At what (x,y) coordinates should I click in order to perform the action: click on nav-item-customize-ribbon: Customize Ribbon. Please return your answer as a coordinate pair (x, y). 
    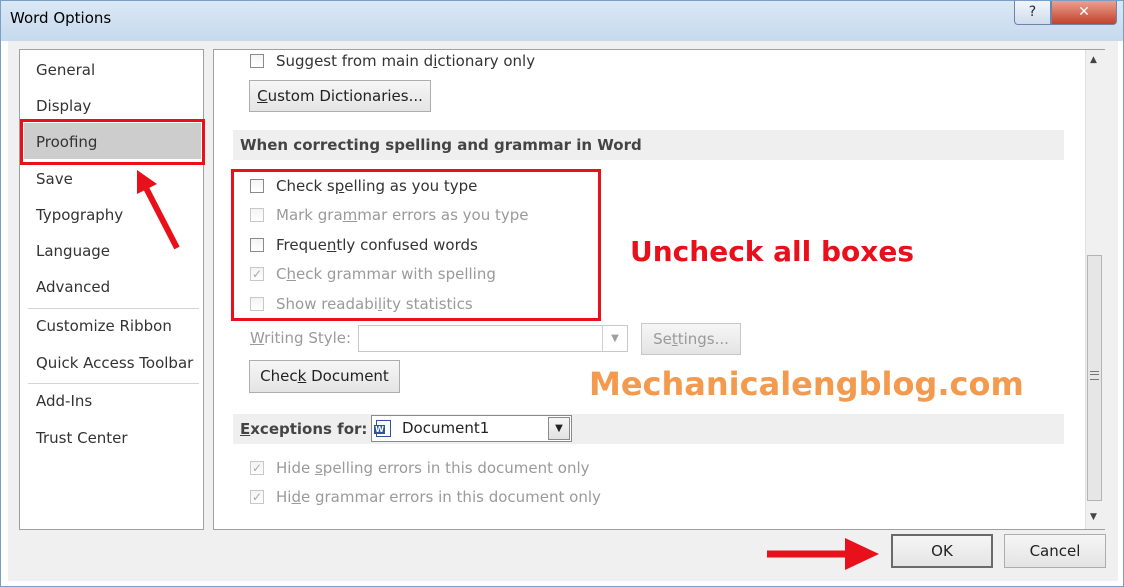
    Looking at the image, I should click on (104, 326).